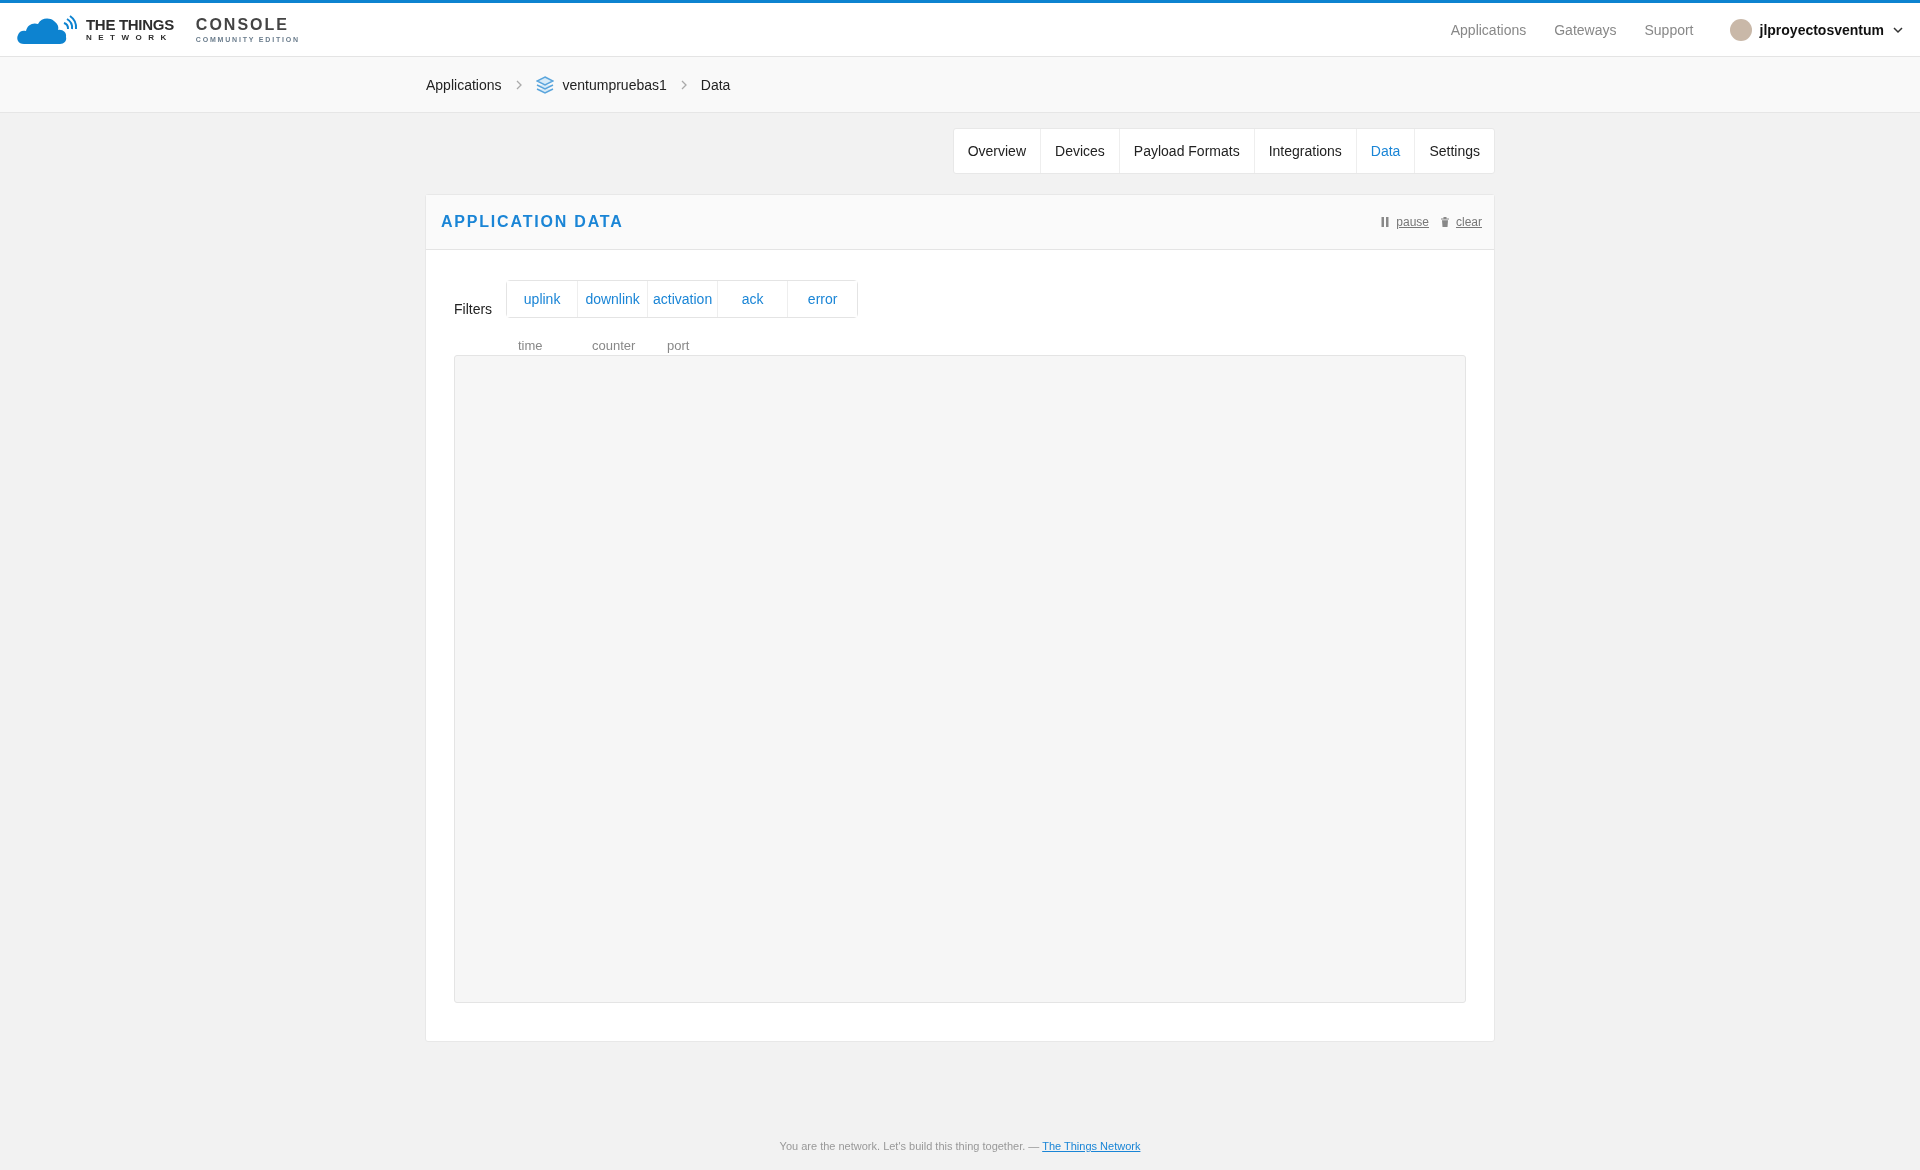 The image size is (1920, 1170). I want to click on tab: Devices, so click(1079, 151).